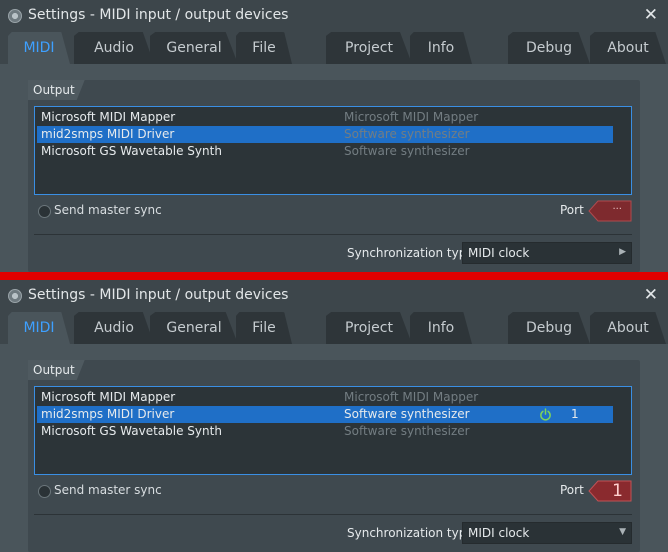 This screenshot has width=668, height=552. What do you see at coordinates (610, 491) in the screenshot?
I see `port-field: 1` at bounding box center [610, 491].